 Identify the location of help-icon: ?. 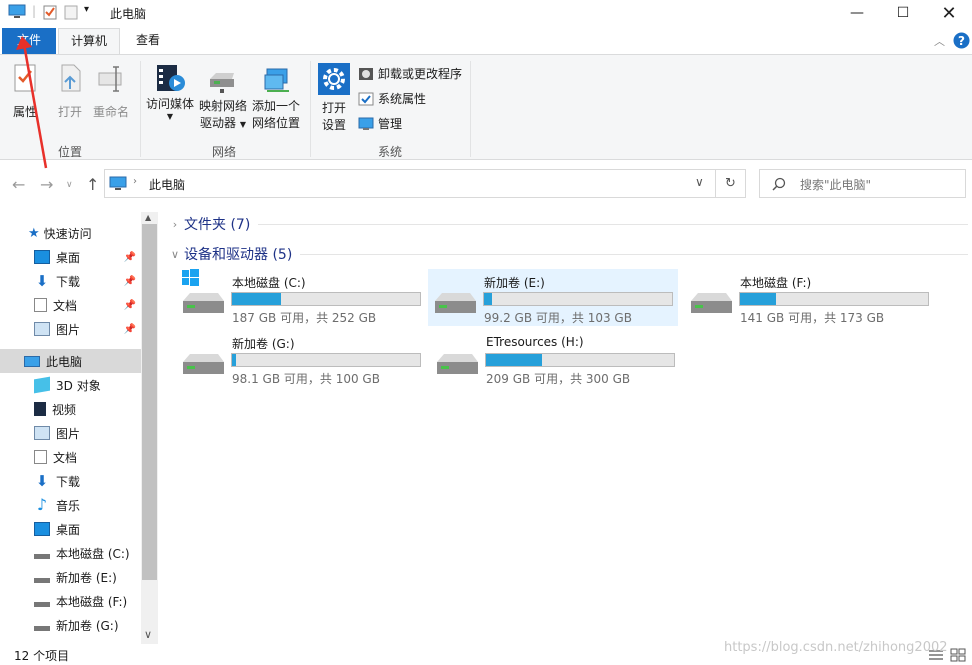
(961, 40).